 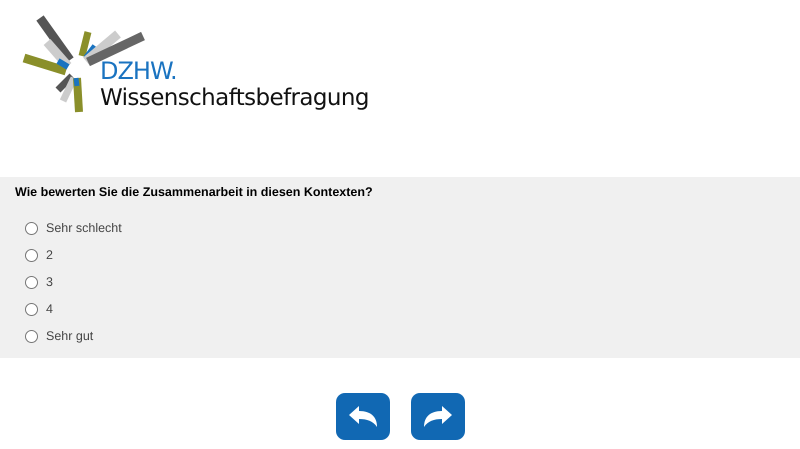 What do you see at coordinates (437, 416) in the screenshot?
I see `next-button` at bounding box center [437, 416].